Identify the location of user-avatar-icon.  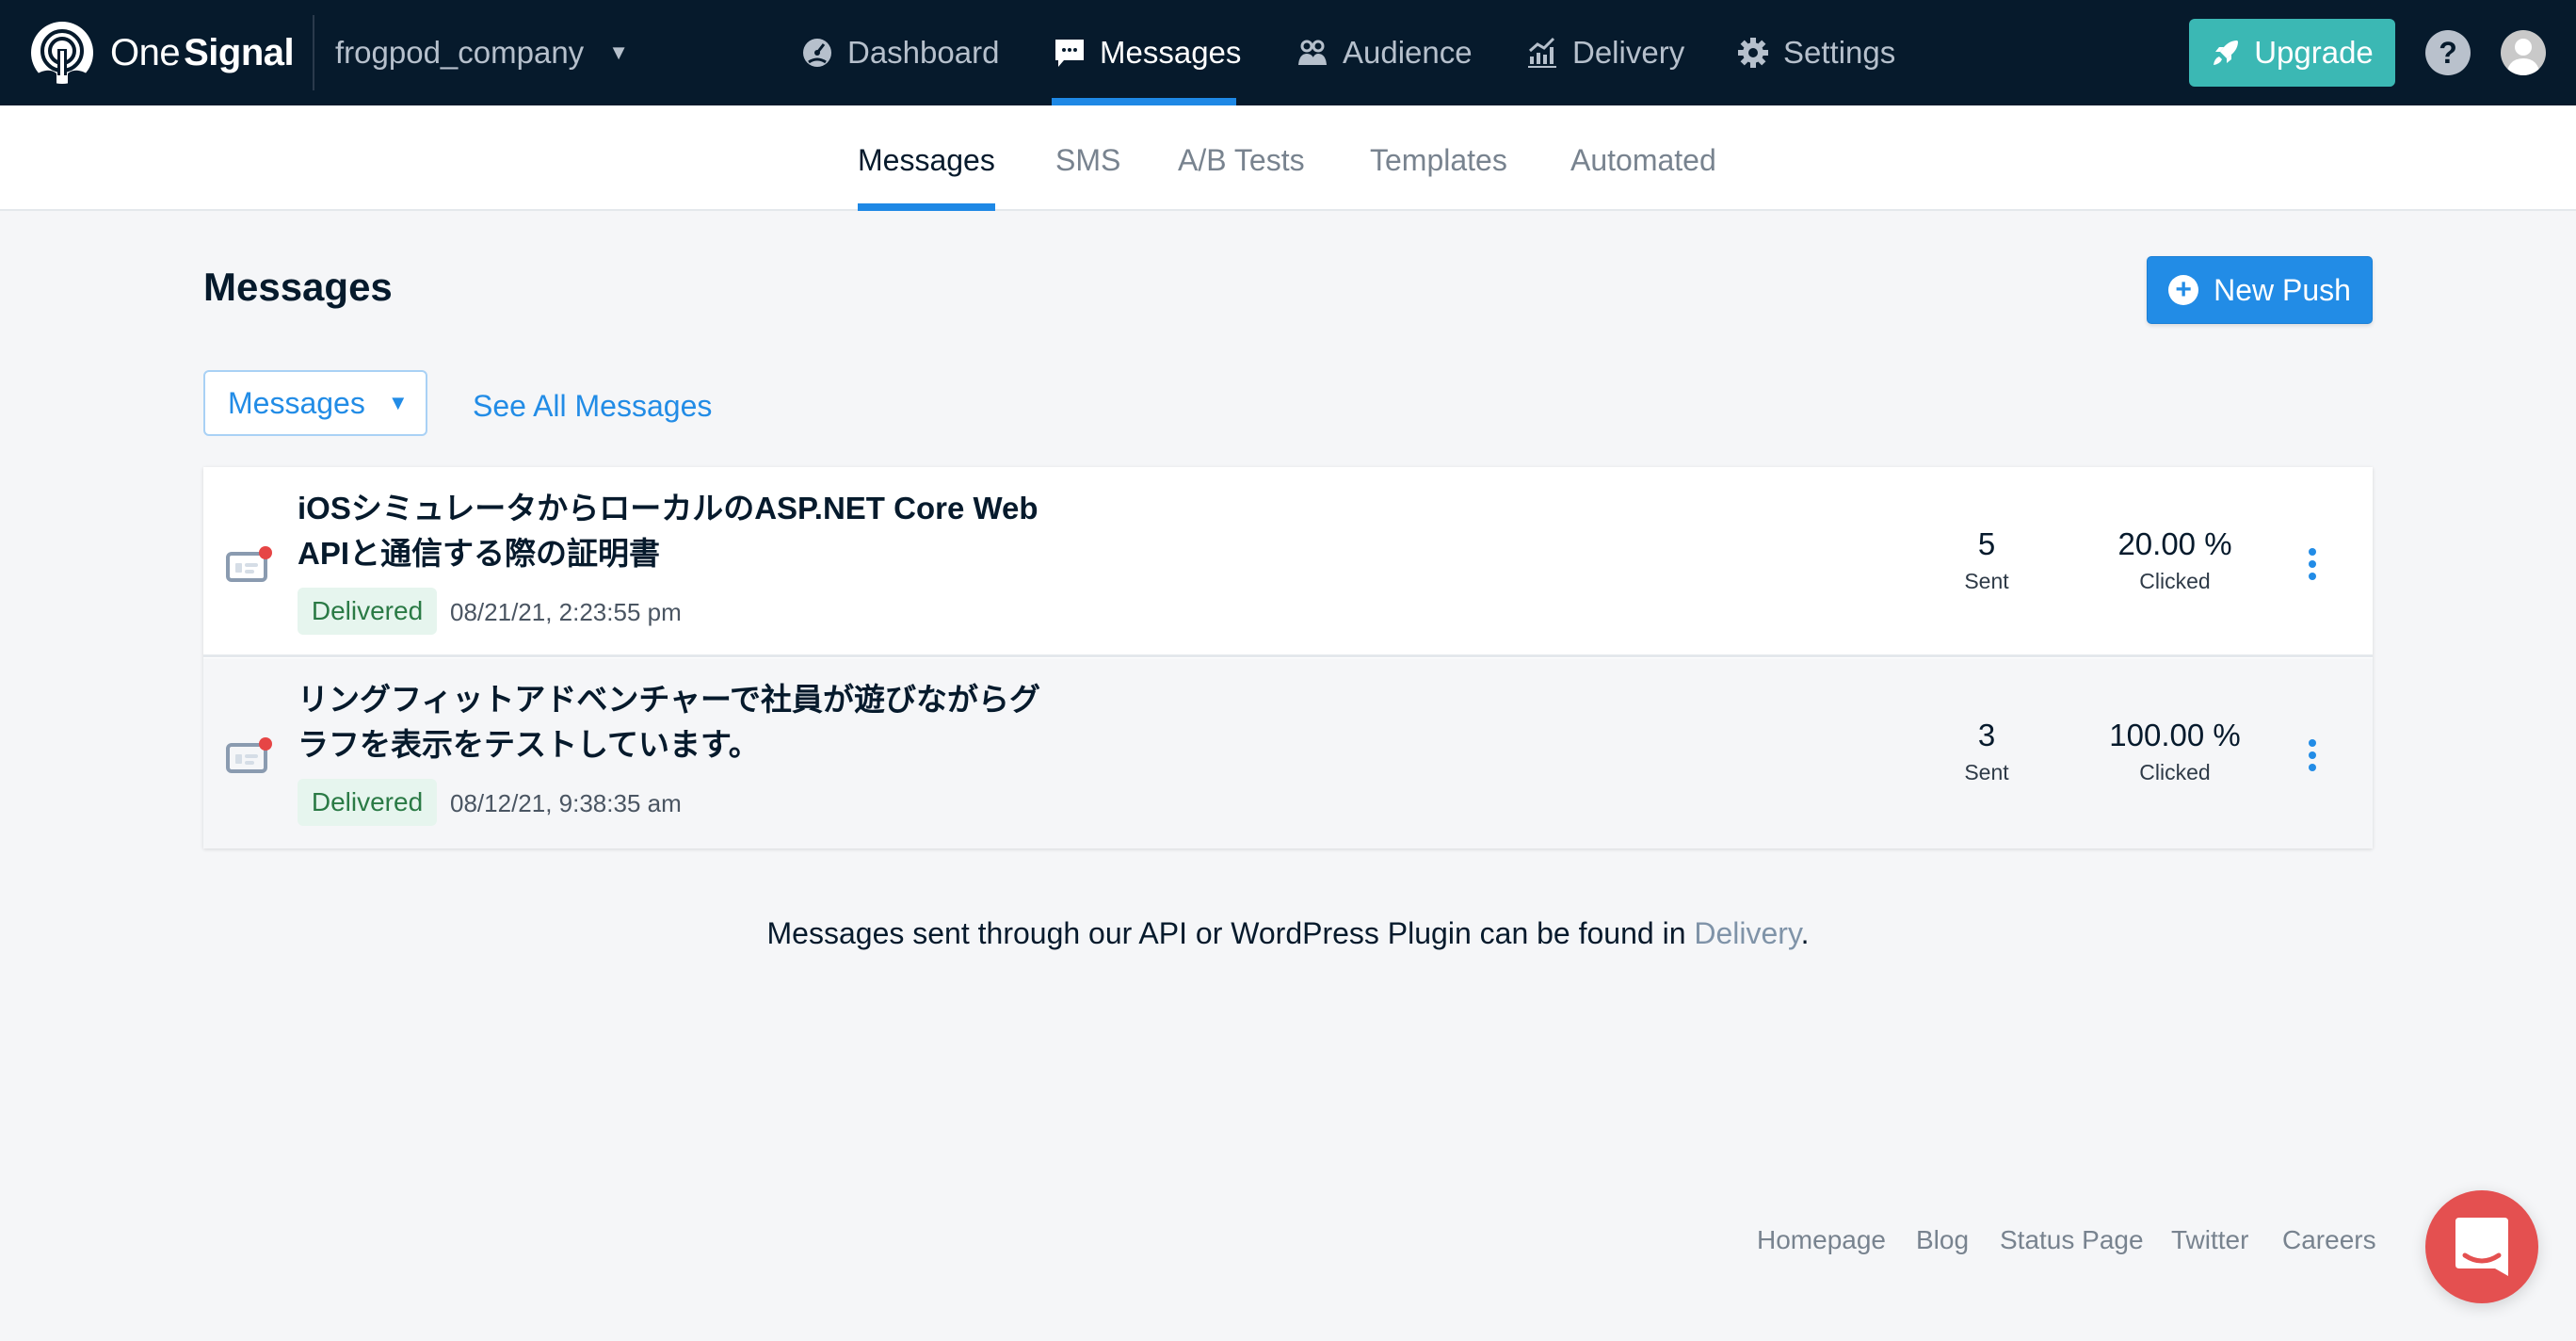
(2523, 57).